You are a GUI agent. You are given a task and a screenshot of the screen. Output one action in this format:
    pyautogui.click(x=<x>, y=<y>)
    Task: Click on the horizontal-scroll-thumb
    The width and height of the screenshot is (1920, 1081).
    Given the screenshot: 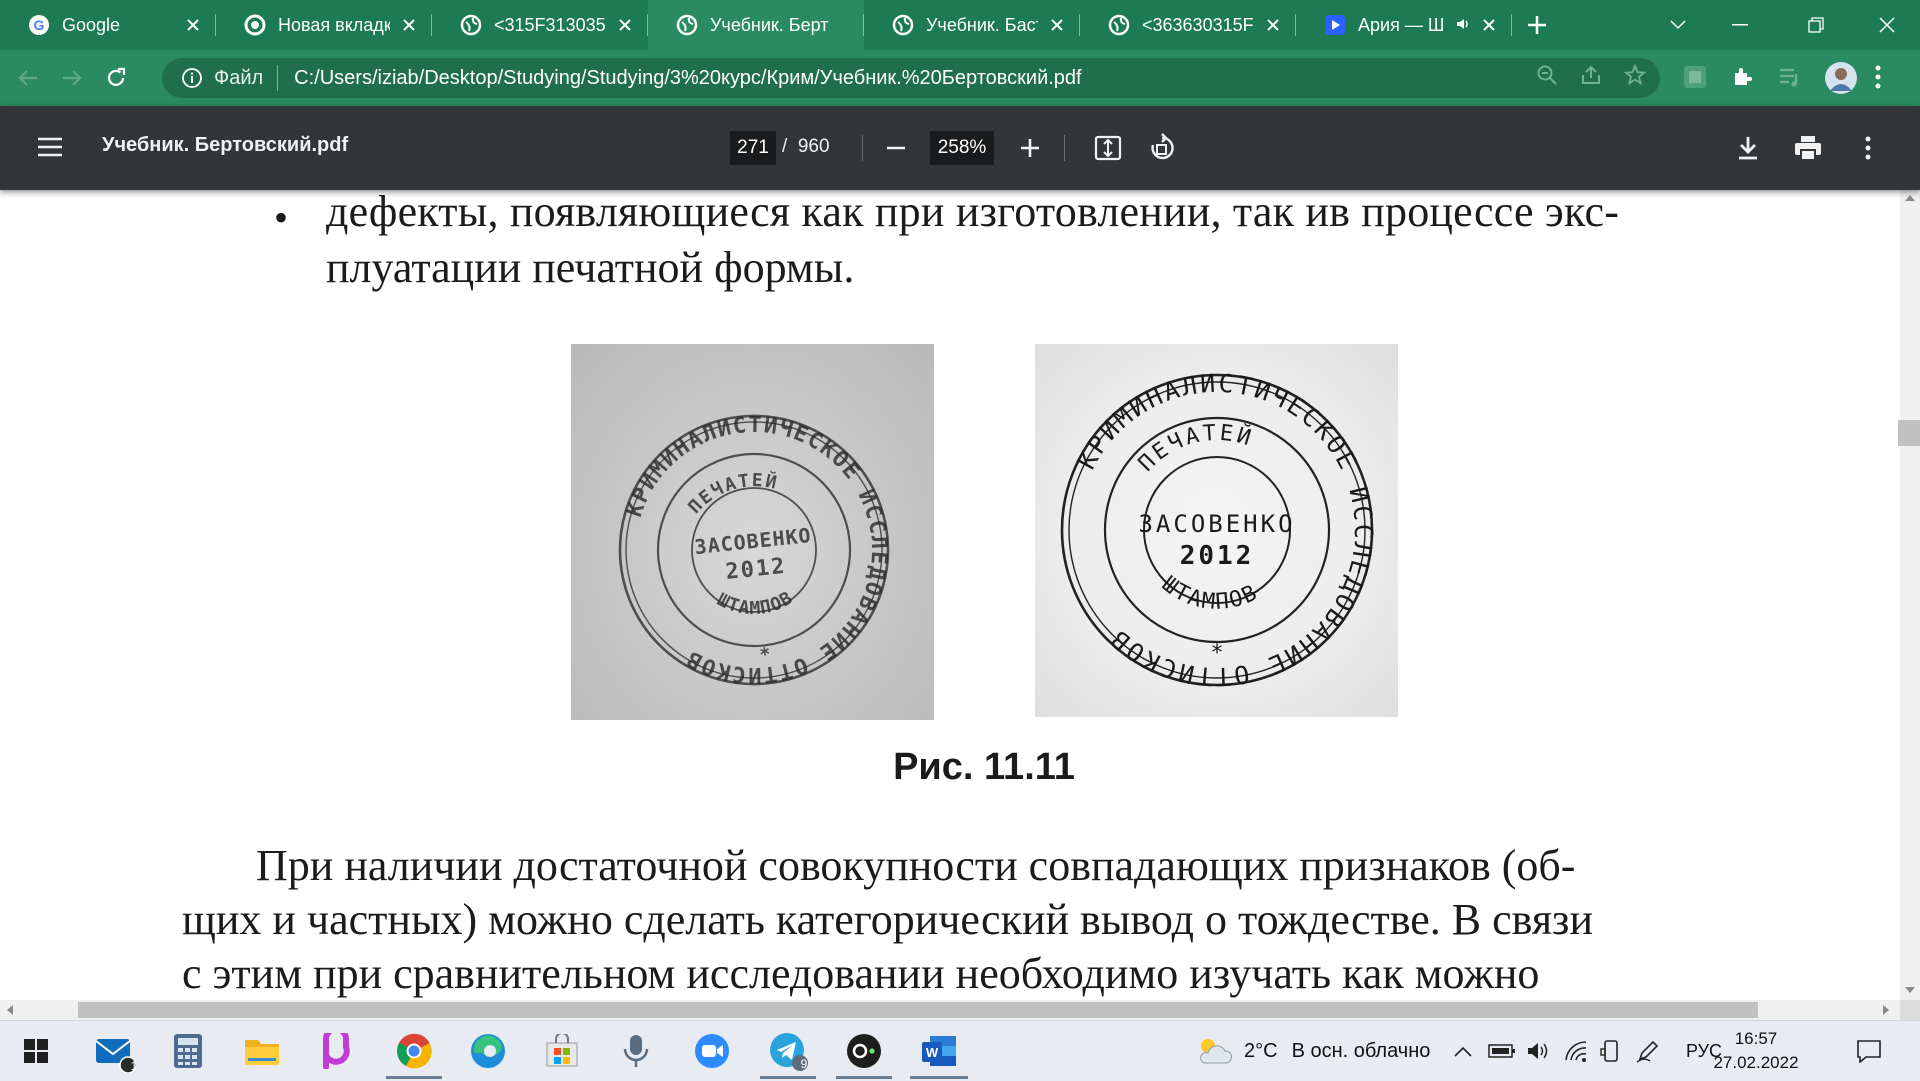 What is the action you would take?
    pyautogui.click(x=918, y=1010)
    